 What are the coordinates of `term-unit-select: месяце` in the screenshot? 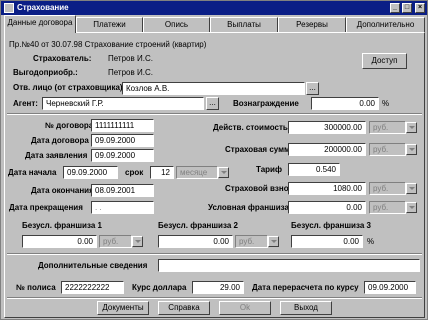 It's located at (197, 172).